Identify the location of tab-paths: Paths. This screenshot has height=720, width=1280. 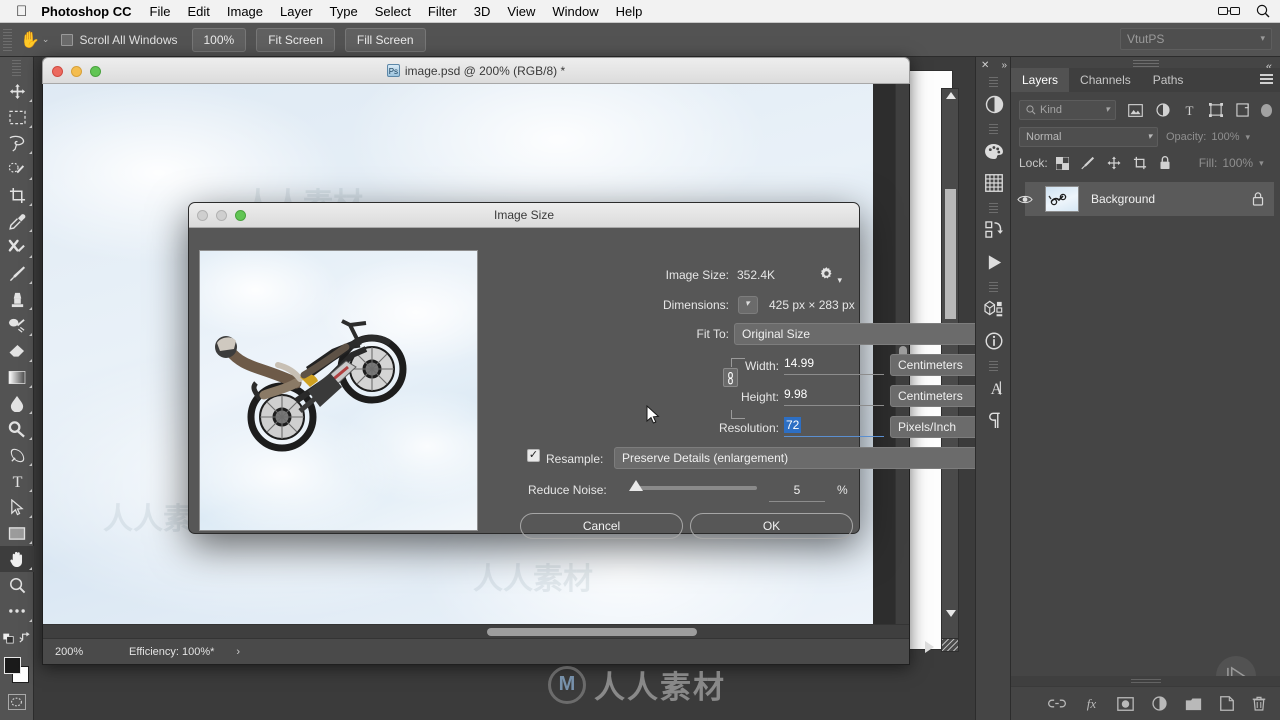
(1168, 80).